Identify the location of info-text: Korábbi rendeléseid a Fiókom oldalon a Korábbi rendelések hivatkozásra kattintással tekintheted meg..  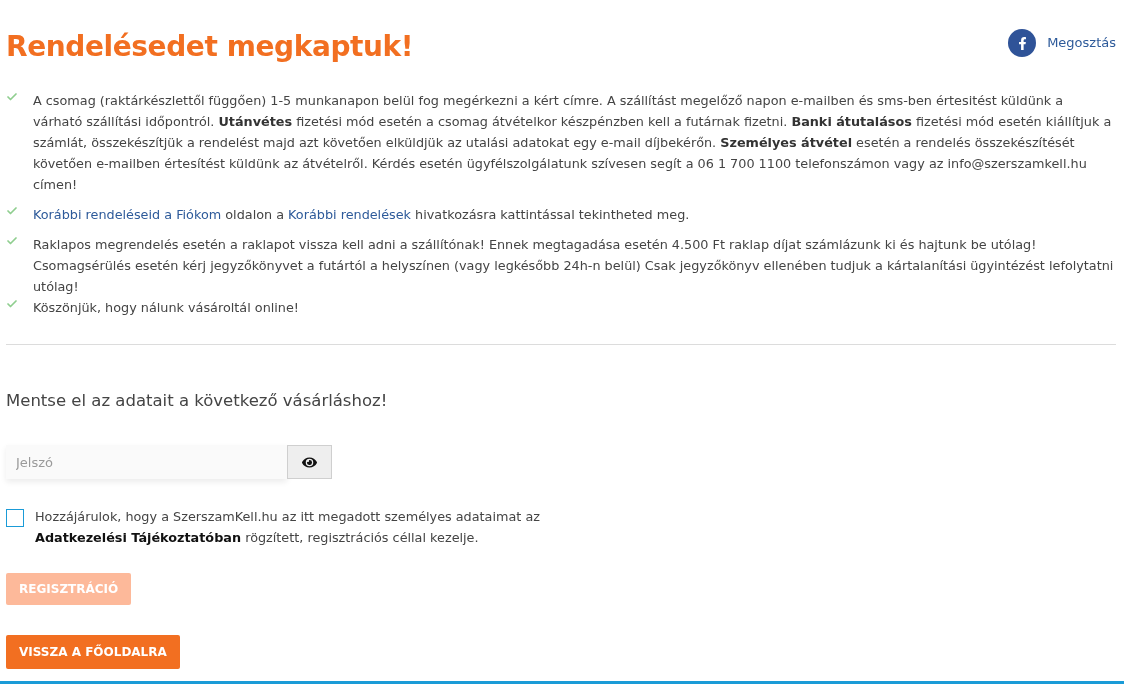
(361, 215).